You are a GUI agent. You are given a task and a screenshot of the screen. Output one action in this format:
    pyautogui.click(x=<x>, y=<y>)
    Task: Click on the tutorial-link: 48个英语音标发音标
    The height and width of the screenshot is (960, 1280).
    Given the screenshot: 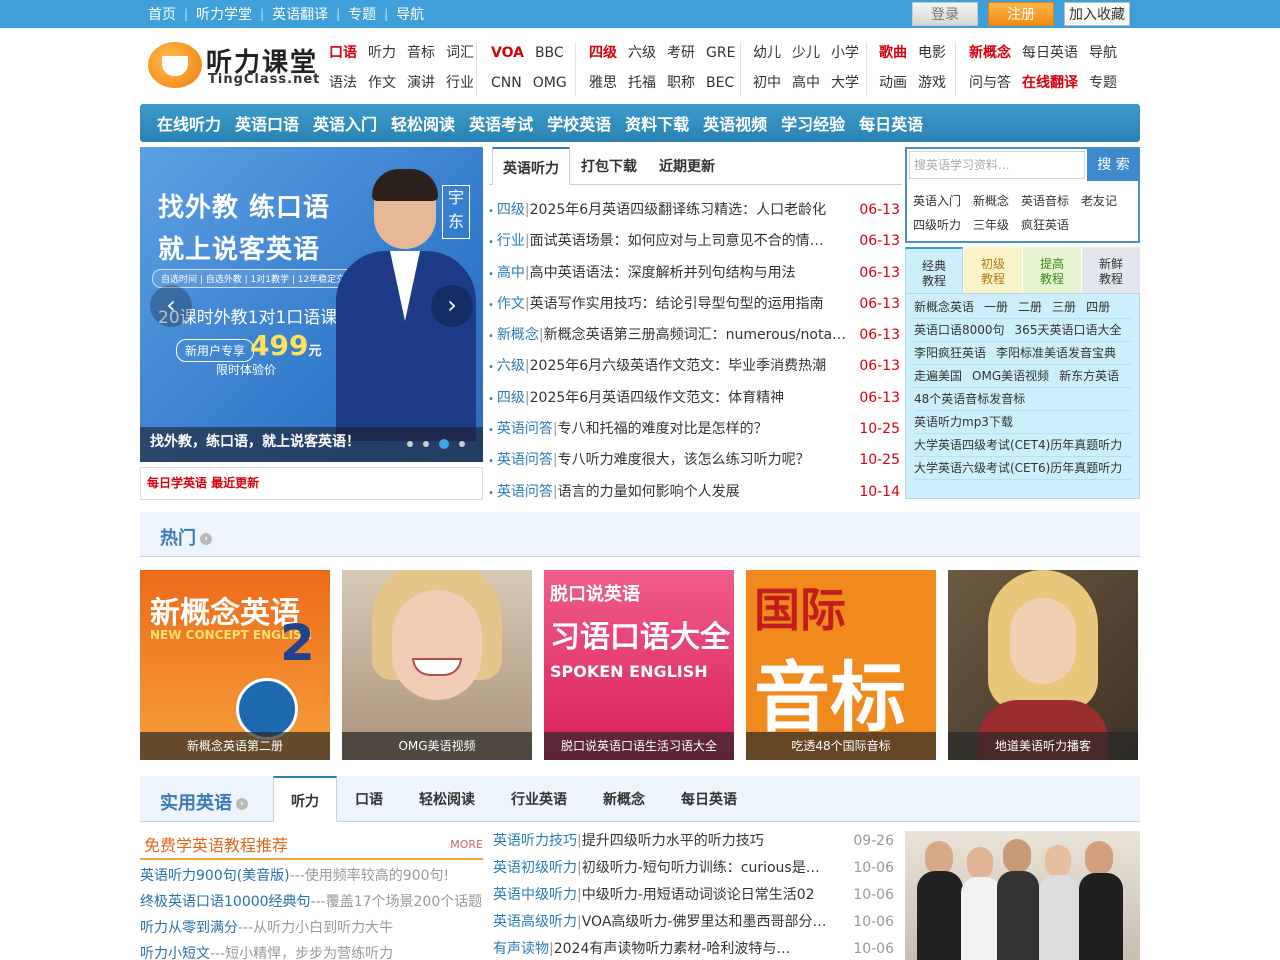 What is the action you would take?
    pyautogui.click(x=969, y=399)
    